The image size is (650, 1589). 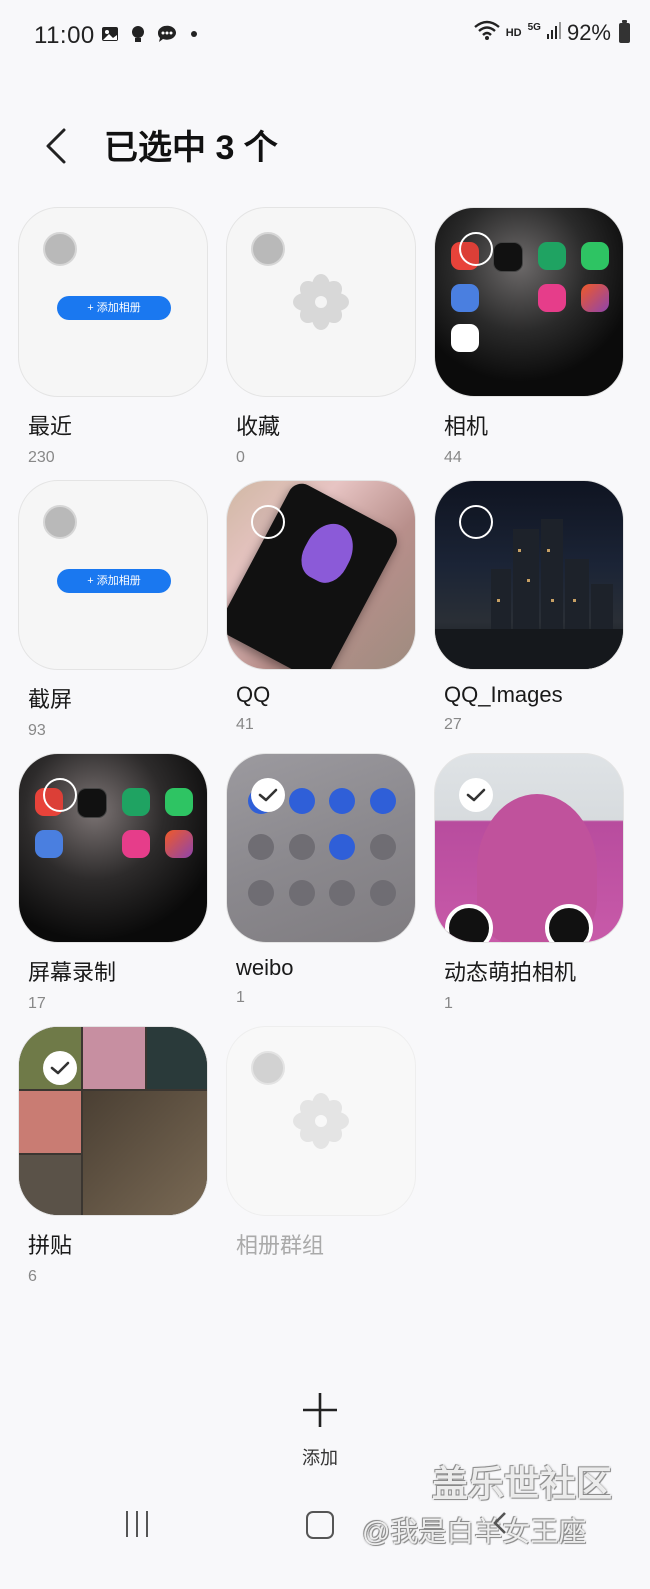 I want to click on album-count: 27, so click(x=453, y=724).